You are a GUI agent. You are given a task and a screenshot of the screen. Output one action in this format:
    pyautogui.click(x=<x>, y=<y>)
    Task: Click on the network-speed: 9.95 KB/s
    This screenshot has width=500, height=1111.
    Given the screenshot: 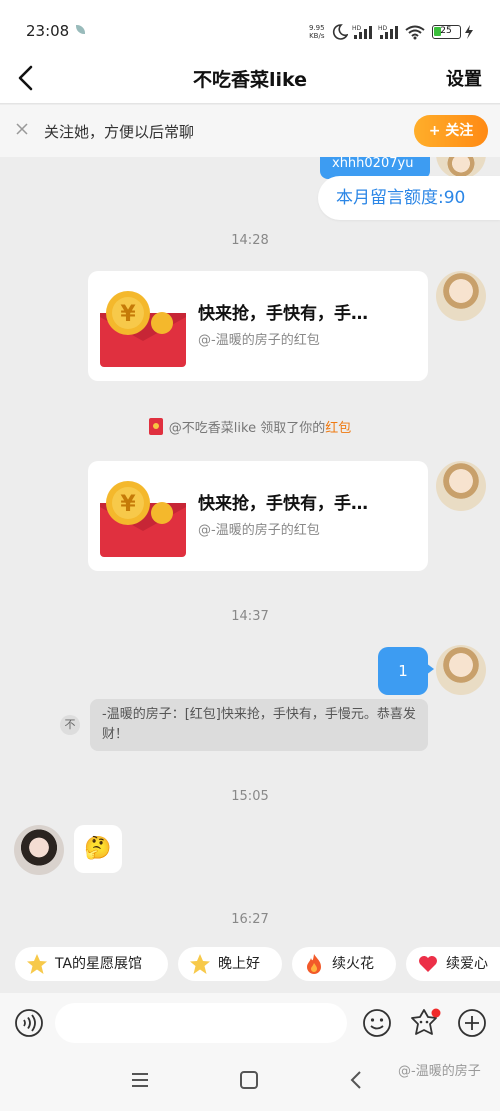 What is the action you would take?
    pyautogui.click(x=317, y=32)
    